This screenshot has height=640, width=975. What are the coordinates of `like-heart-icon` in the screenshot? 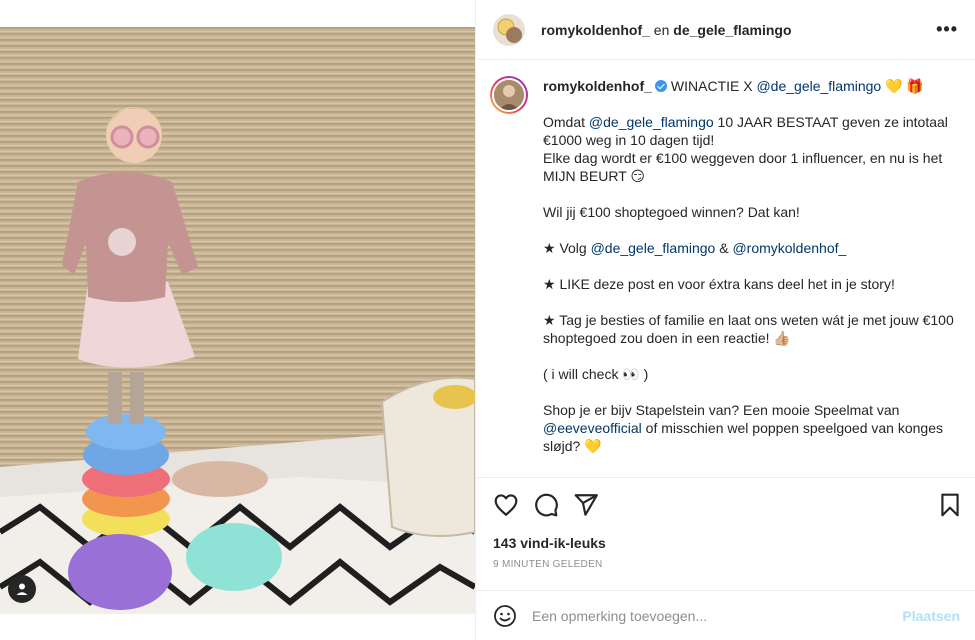 It's located at (506, 505).